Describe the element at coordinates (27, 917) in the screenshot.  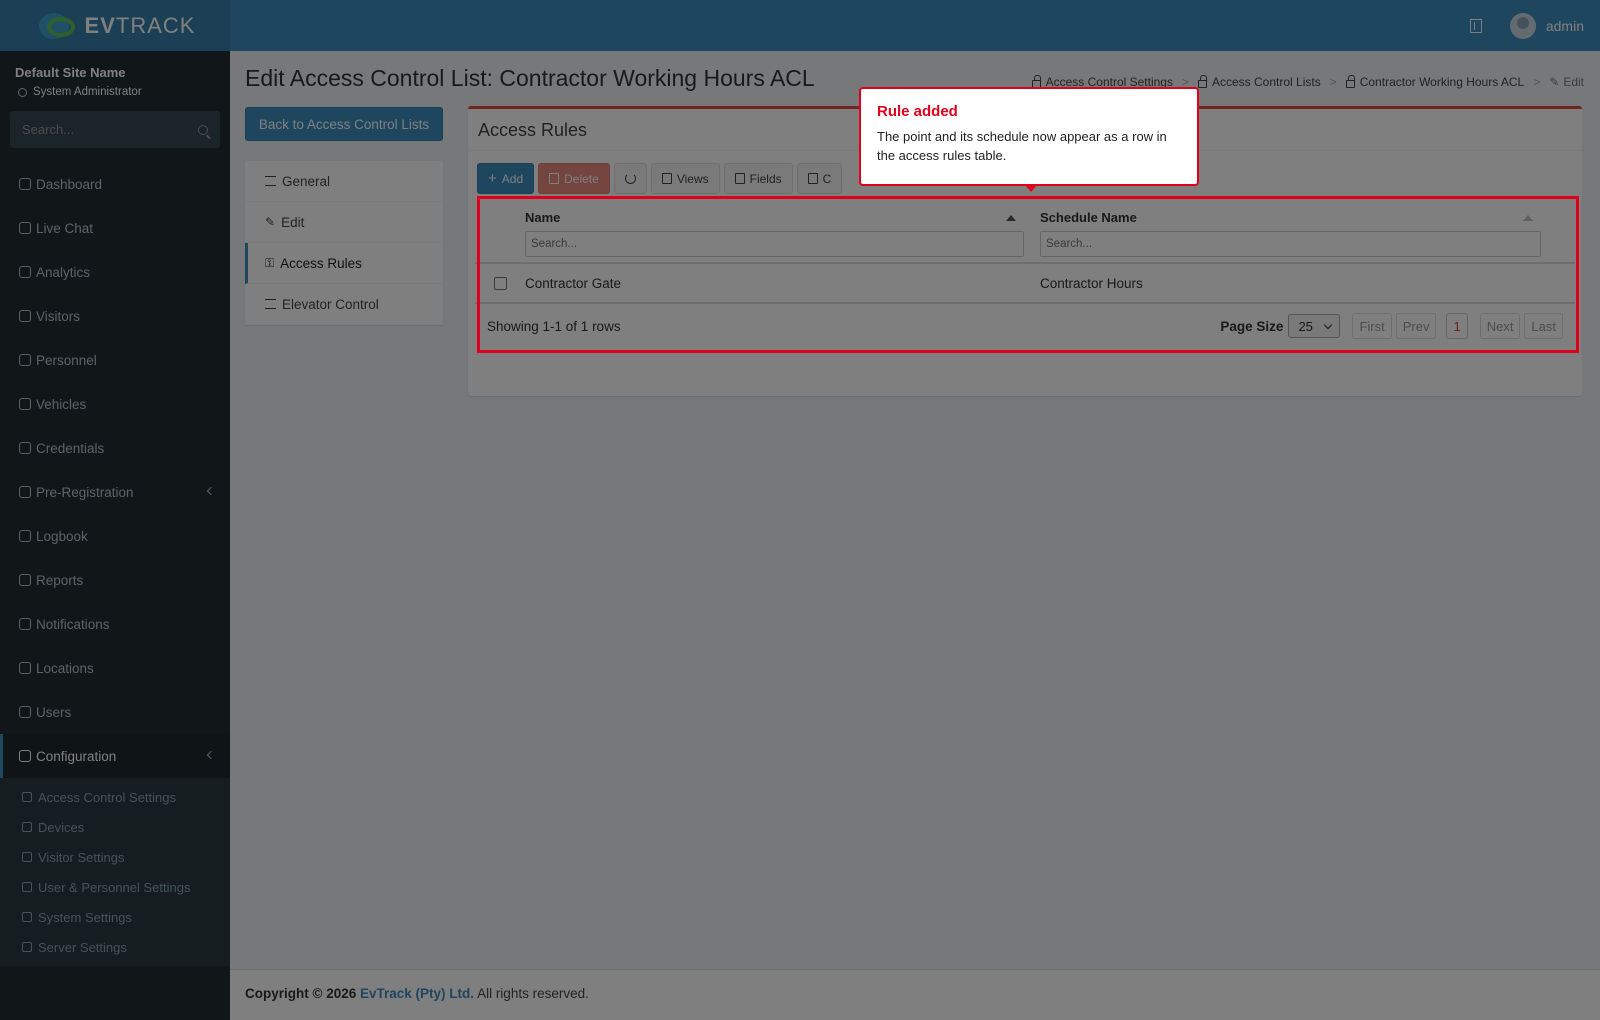
I see `sliders-icon` at that location.